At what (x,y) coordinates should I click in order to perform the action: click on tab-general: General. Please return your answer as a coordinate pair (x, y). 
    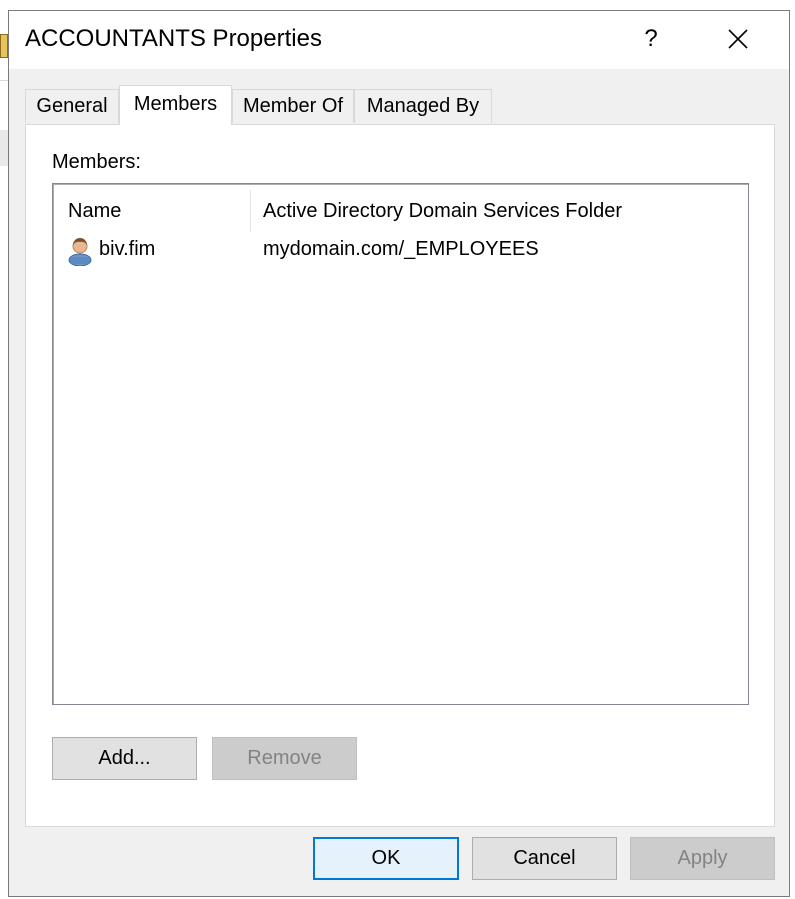
    Looking at the image, I should click on (72, 106).